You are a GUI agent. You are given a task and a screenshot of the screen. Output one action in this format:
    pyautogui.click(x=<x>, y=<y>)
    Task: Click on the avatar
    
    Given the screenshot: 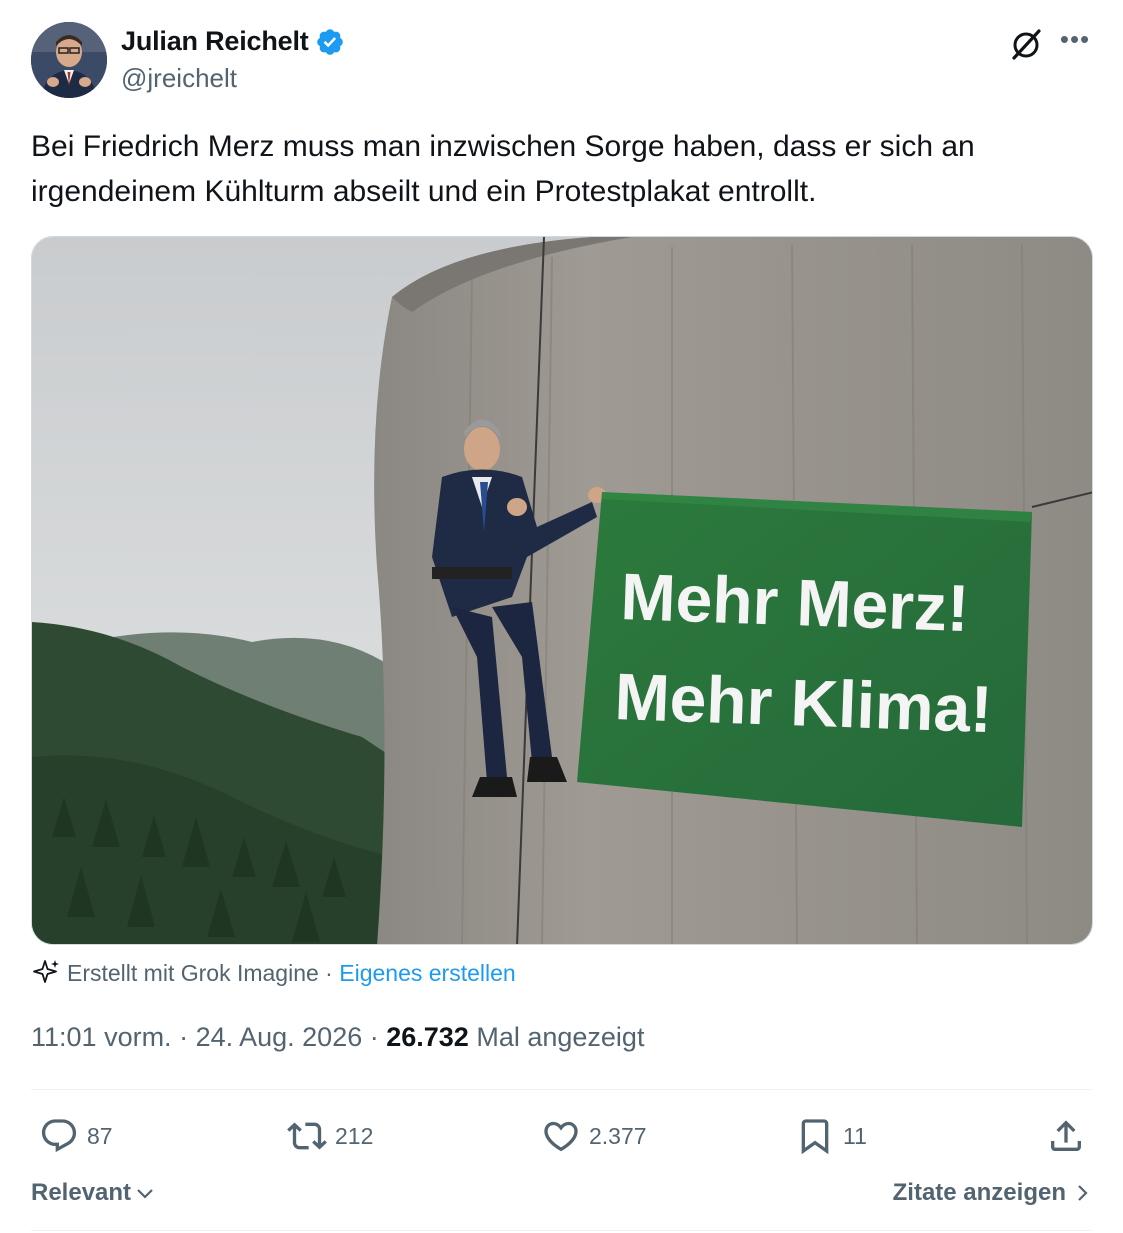 What is the action you would take?
    pyautogui.click(x=69, y=60)
    